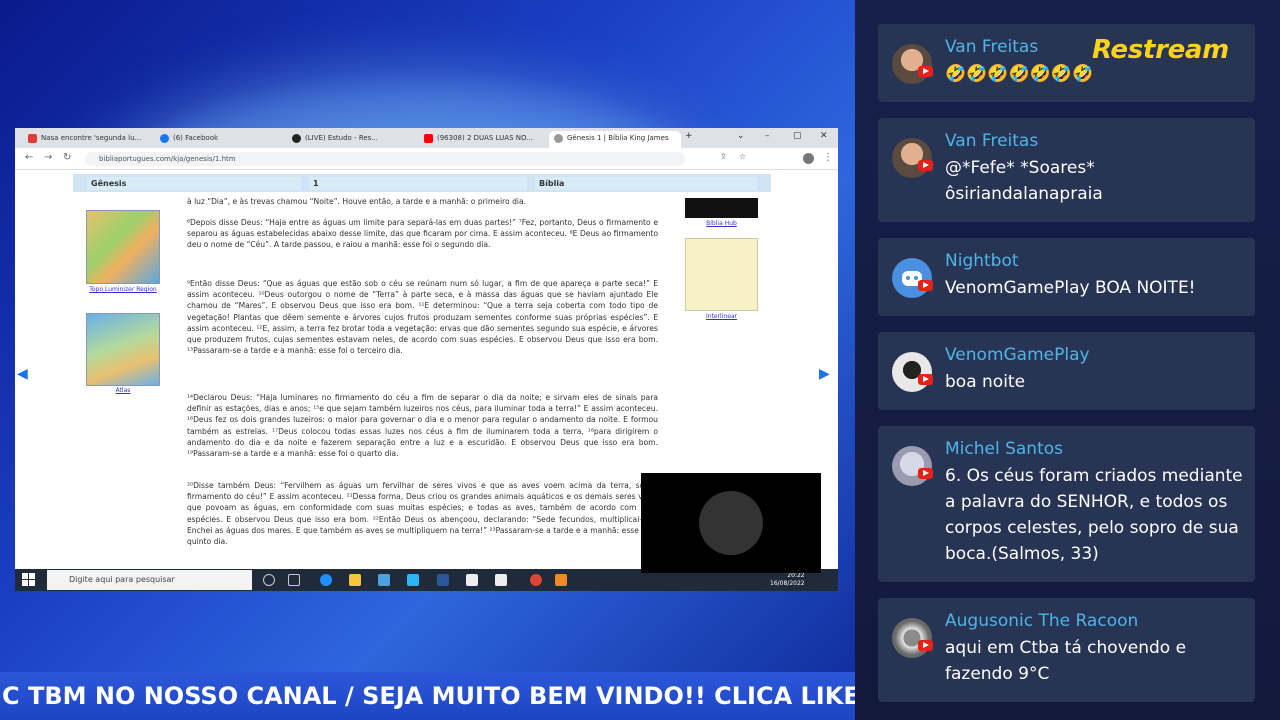 This screenshot has width=1280, height=720. What do you see at coordinates (552, 183) in the screenshot?
I see `version-select-value: Bíblia` at bounding box center [552, 183].